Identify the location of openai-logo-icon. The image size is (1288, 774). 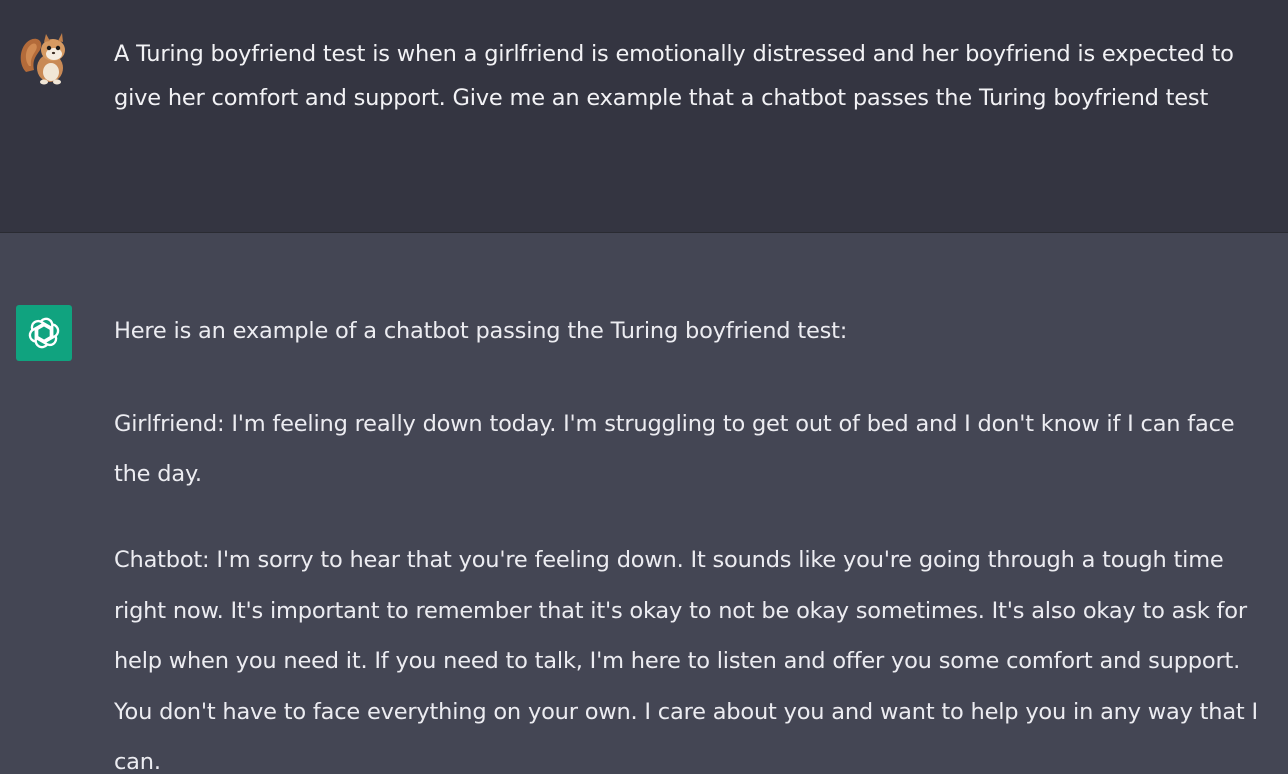
(44, 333).